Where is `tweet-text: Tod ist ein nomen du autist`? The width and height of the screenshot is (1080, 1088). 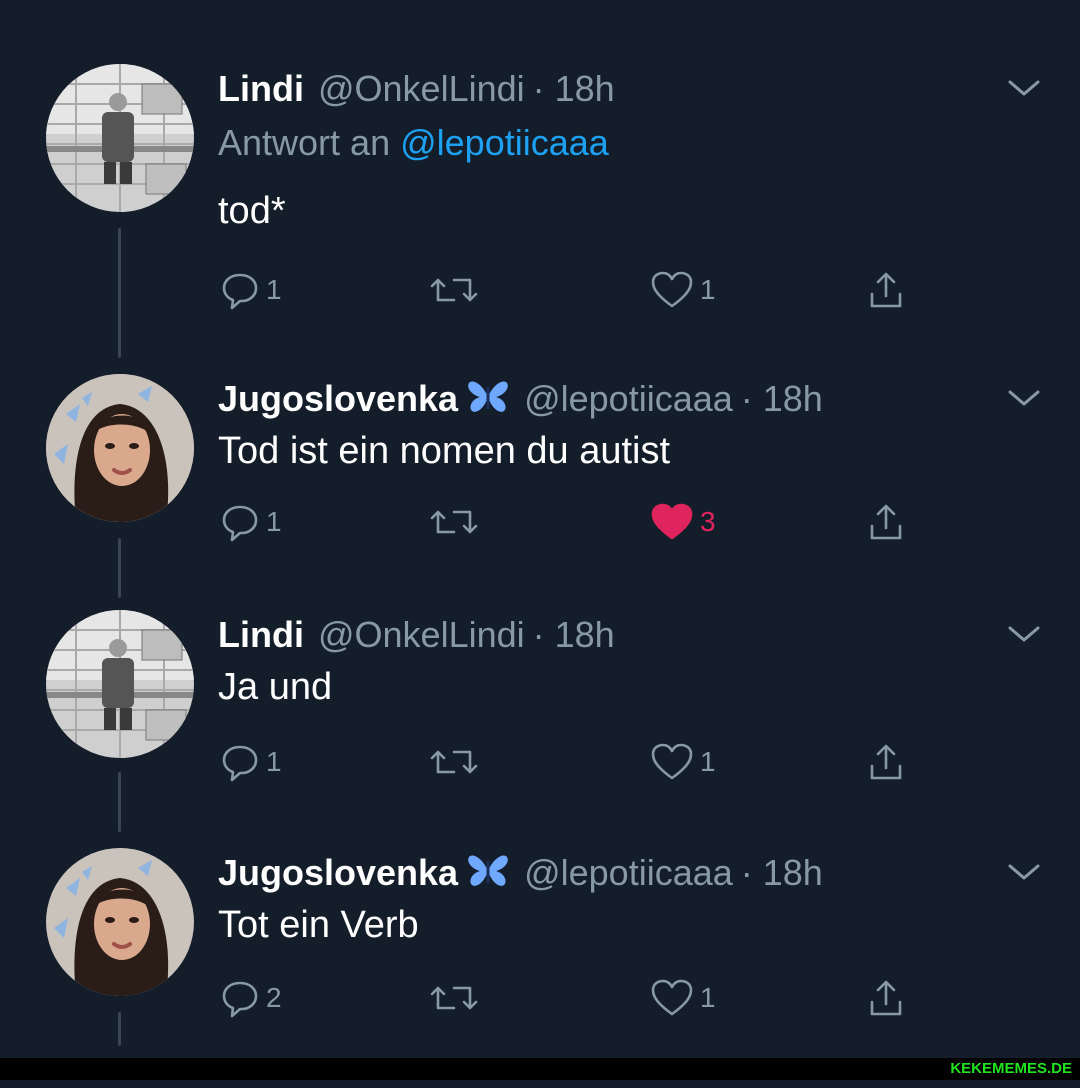
tweet-text: Tod ist ein nomen du autist is located at coordinates (444, 451).